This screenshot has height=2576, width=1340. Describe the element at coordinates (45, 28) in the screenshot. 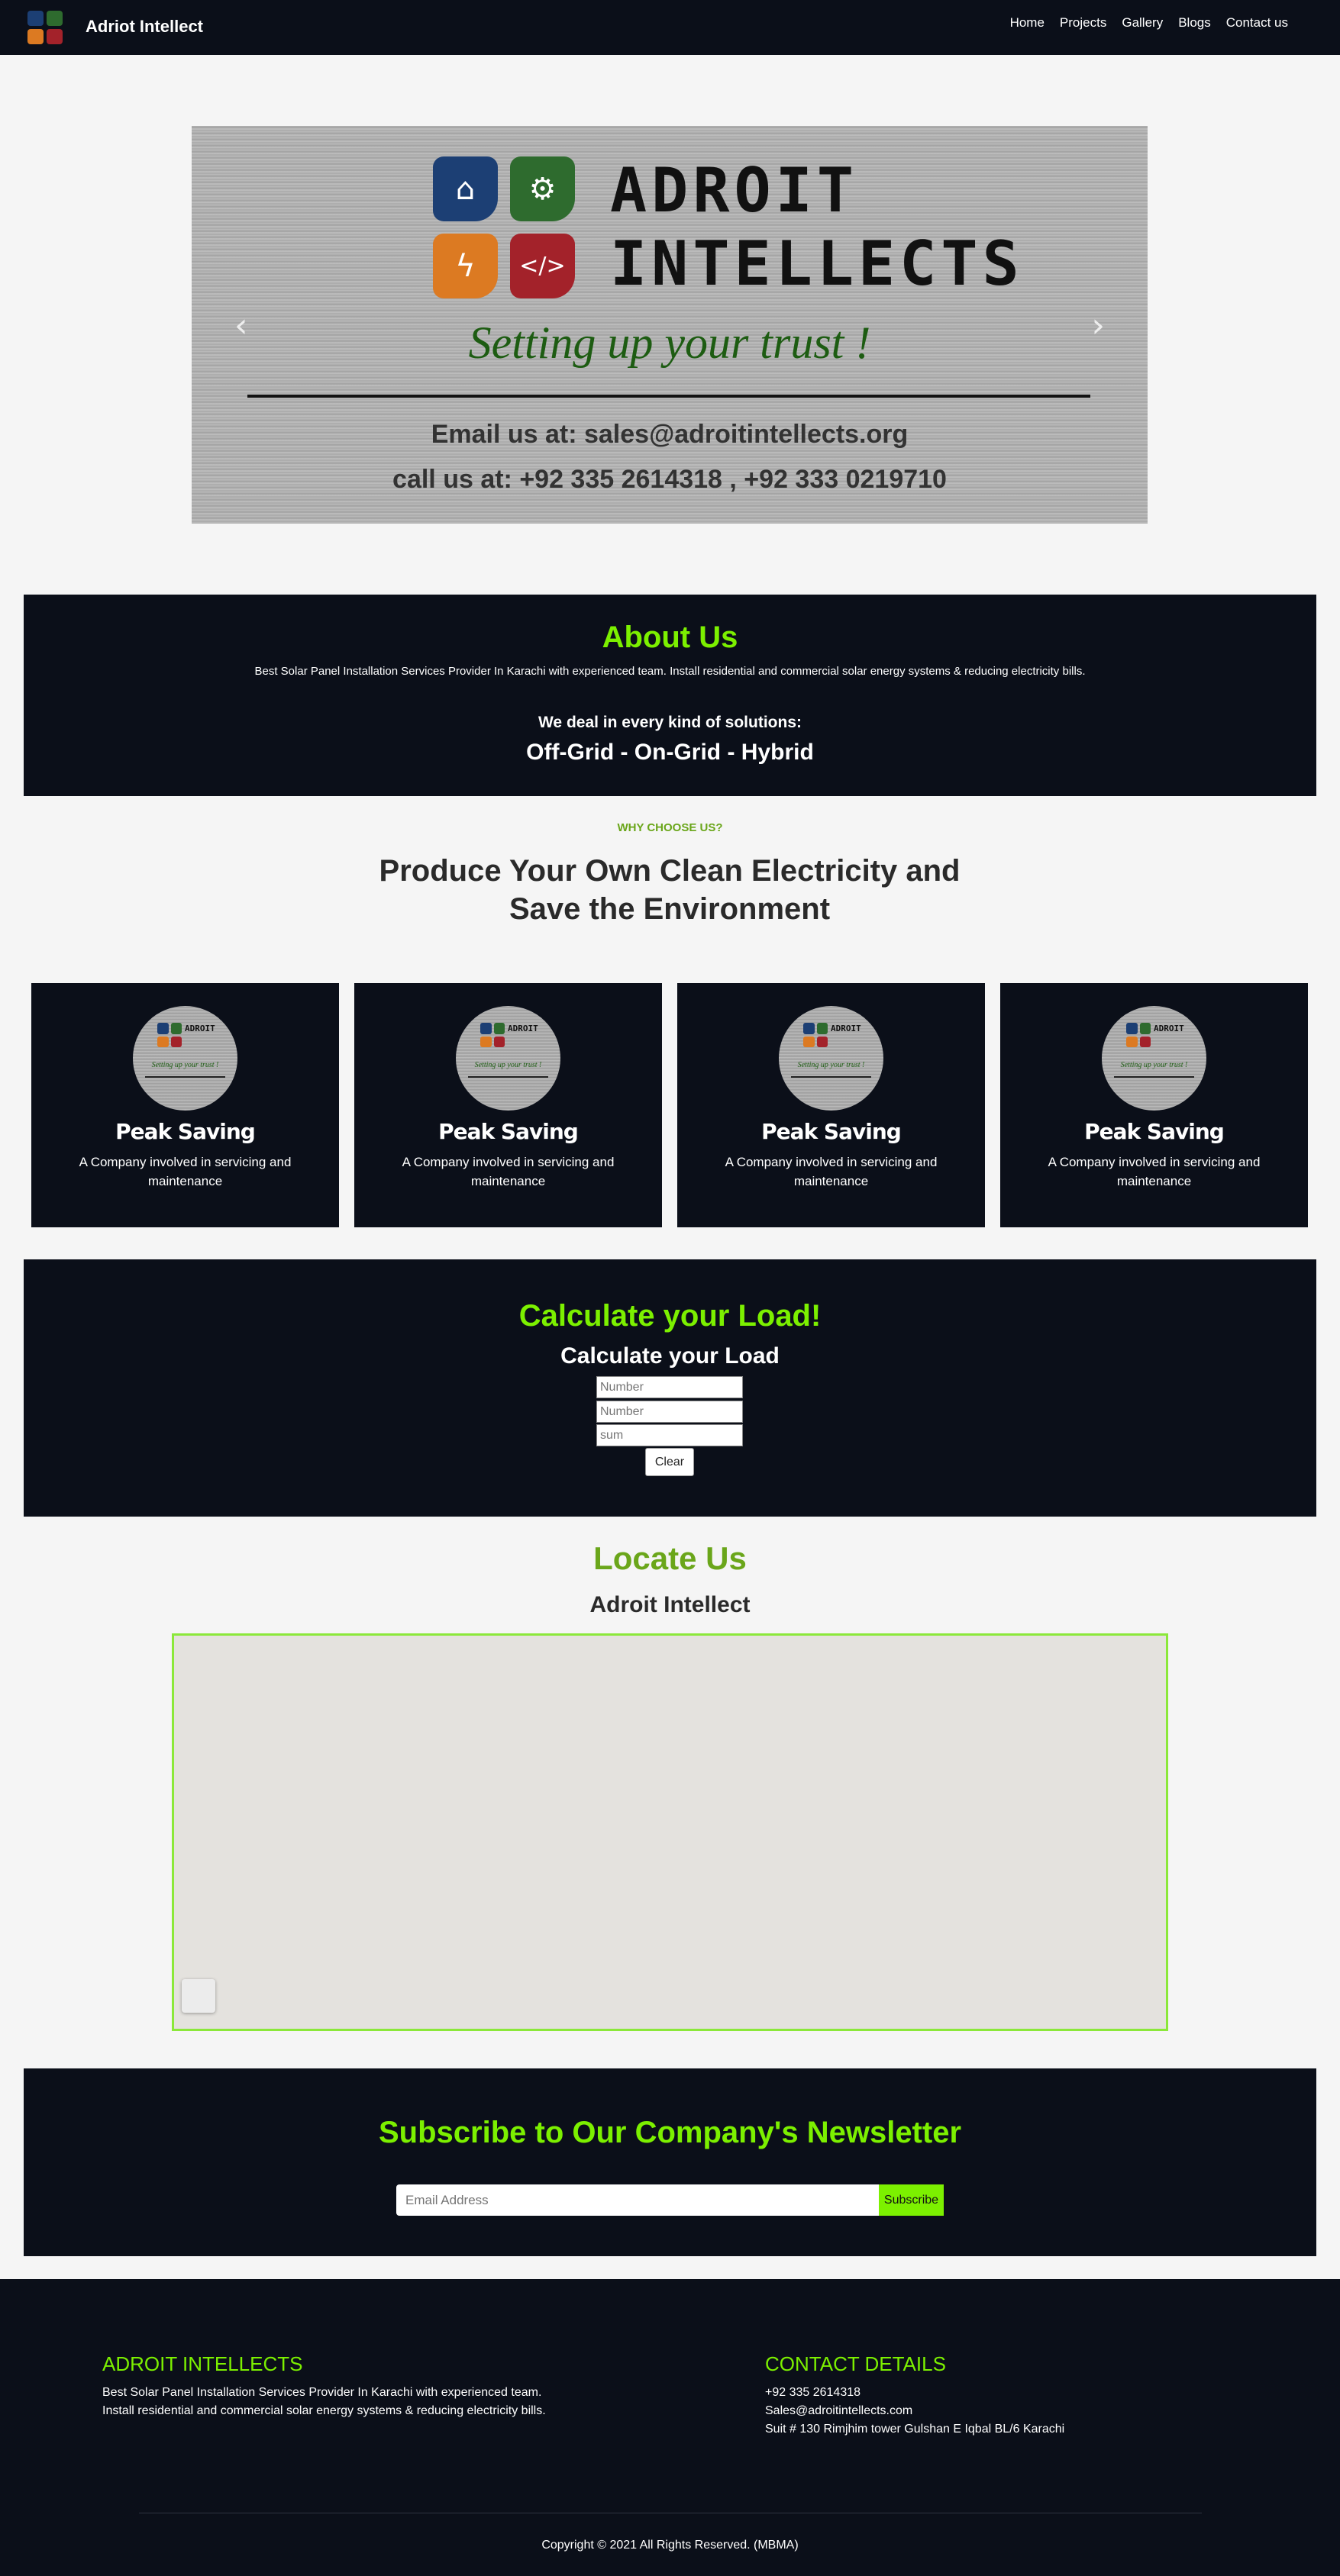

I see `brand-logo` at that location.